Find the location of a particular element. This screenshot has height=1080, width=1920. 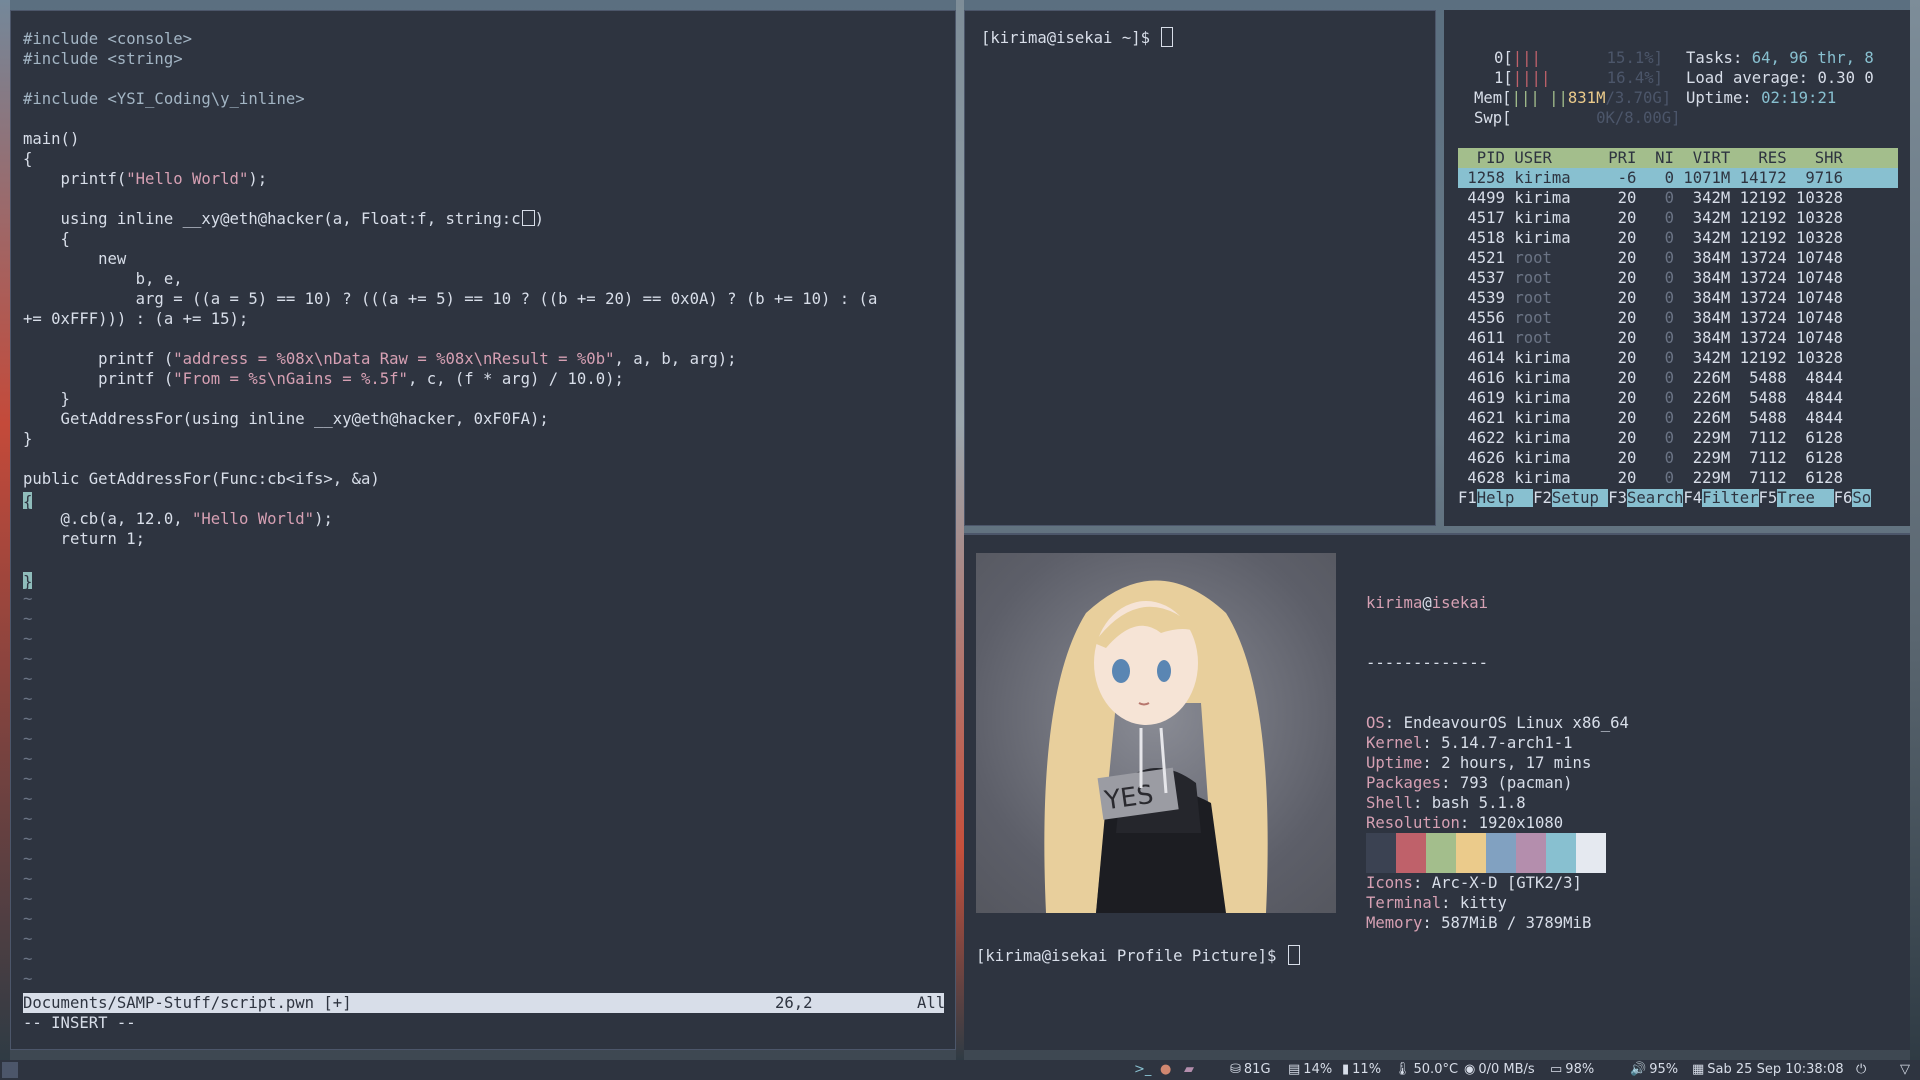

neofetch-prompt: [kirima@isekai Profile Picture]$ is located at coordinates (1131, 956).